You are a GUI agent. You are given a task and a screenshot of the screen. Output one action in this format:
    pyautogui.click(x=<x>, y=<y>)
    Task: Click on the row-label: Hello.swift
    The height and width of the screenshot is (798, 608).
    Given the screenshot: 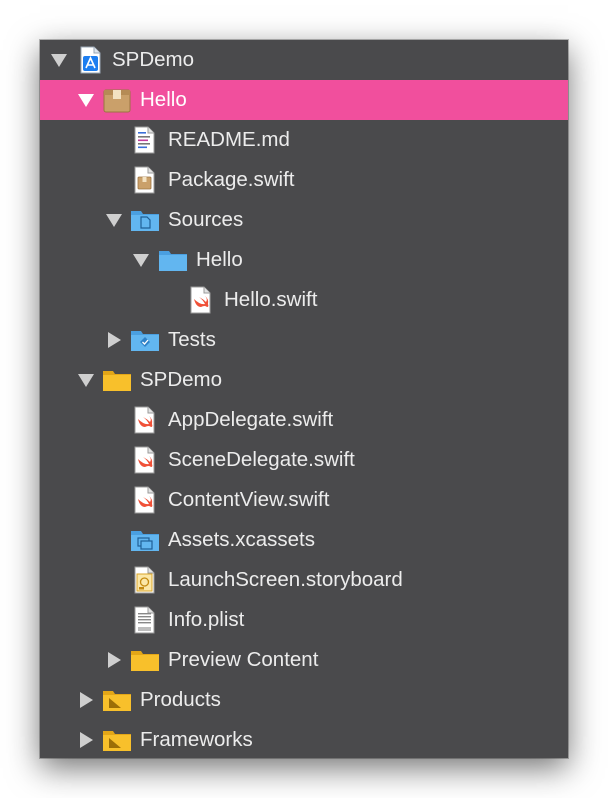 What is the action you would take?
    pyautogui.click(x=271, y=299)
    